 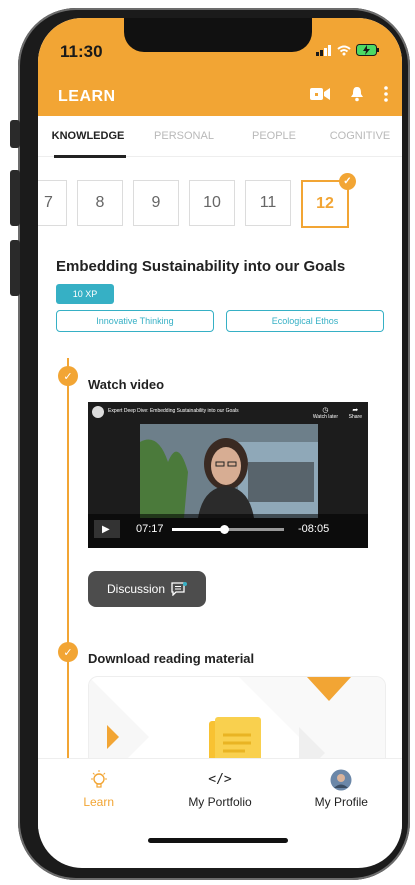 What do you see at coordinates (15, 268) in the screenshot?
I see `volume-down-button` at bounding box center [15, 268].